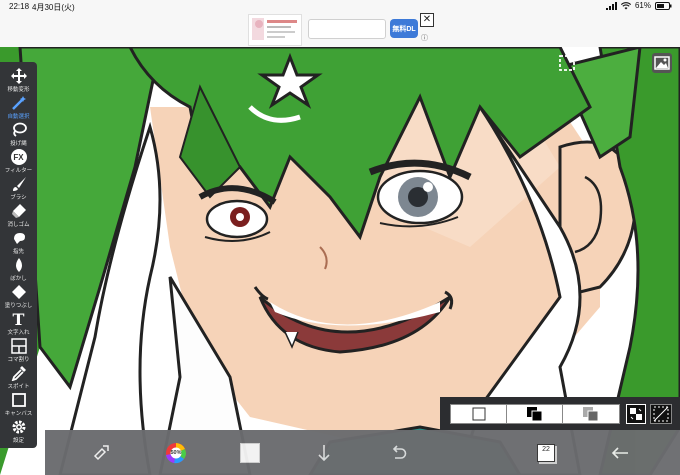 Image resolution: width=680 pixels, height=475 pixels. I want to click on eraser-icon, so click(19, 211).